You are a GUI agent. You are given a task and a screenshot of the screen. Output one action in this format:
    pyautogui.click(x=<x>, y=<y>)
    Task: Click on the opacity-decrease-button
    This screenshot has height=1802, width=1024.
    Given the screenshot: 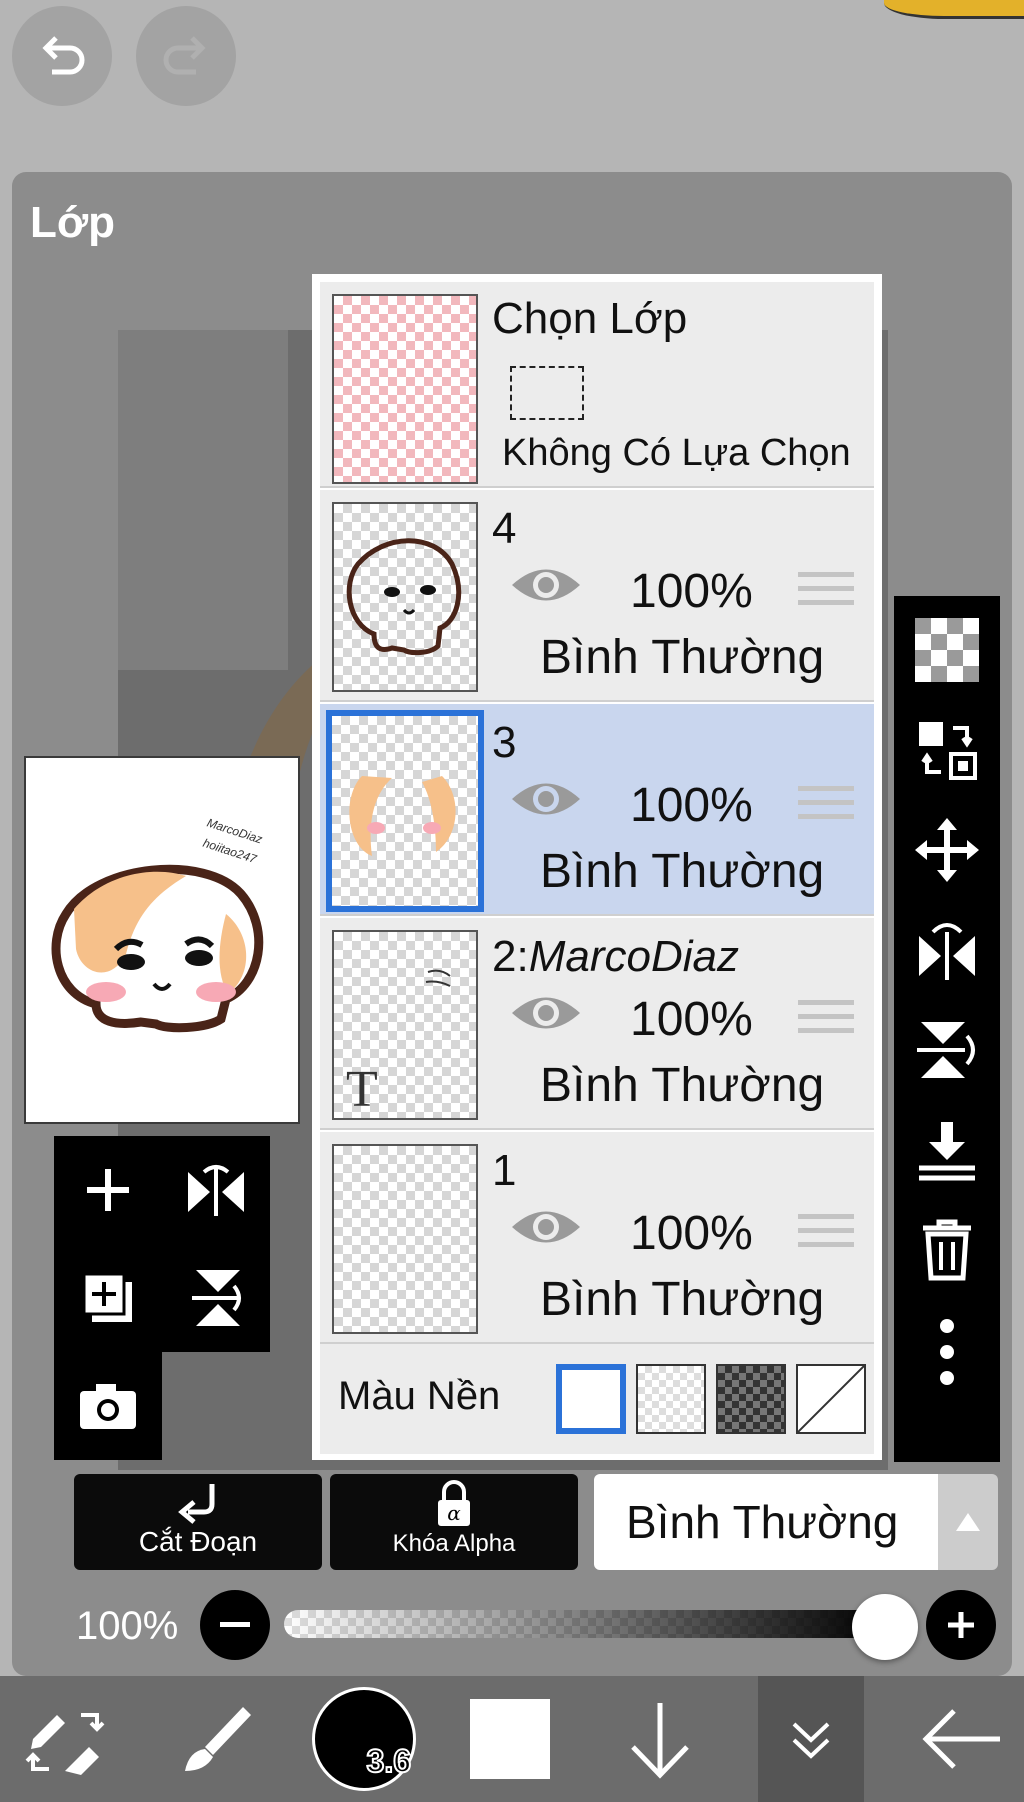 What is the action you would take?
    pyautogui.click(x=235, y=1625)
    